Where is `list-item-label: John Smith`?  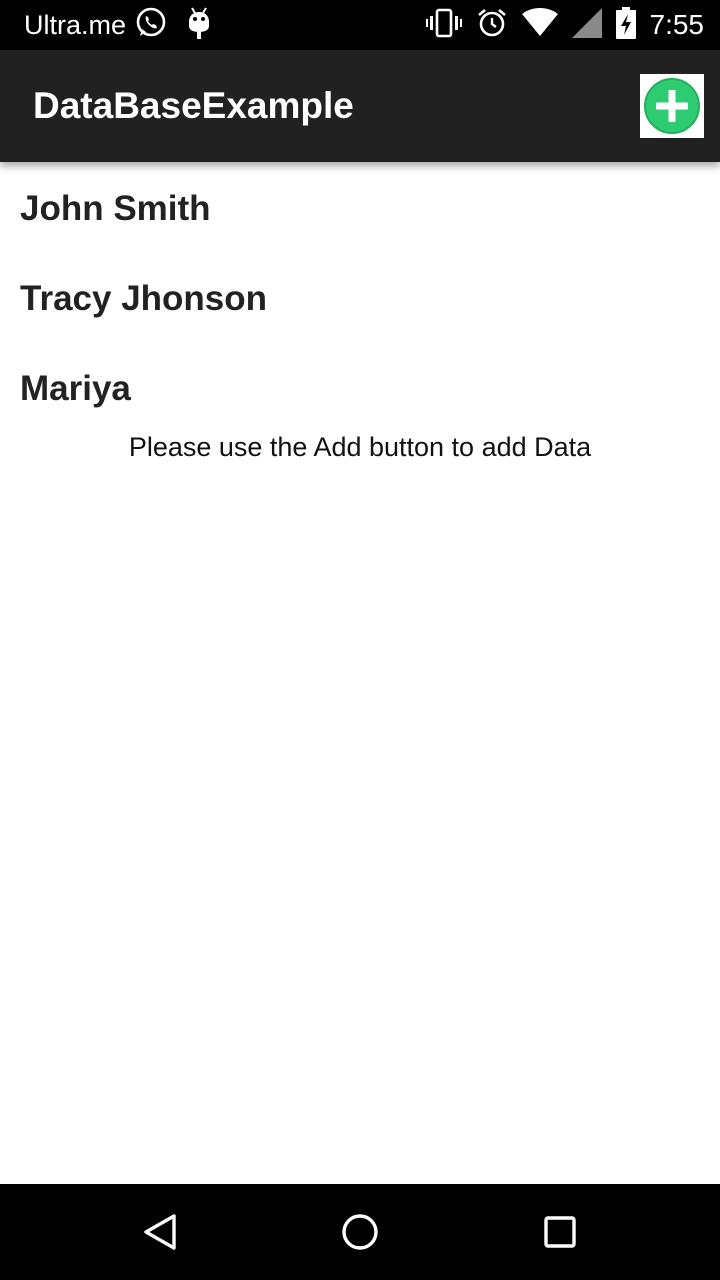 list-item-label: John Smith is located at coordinates (115, 208).